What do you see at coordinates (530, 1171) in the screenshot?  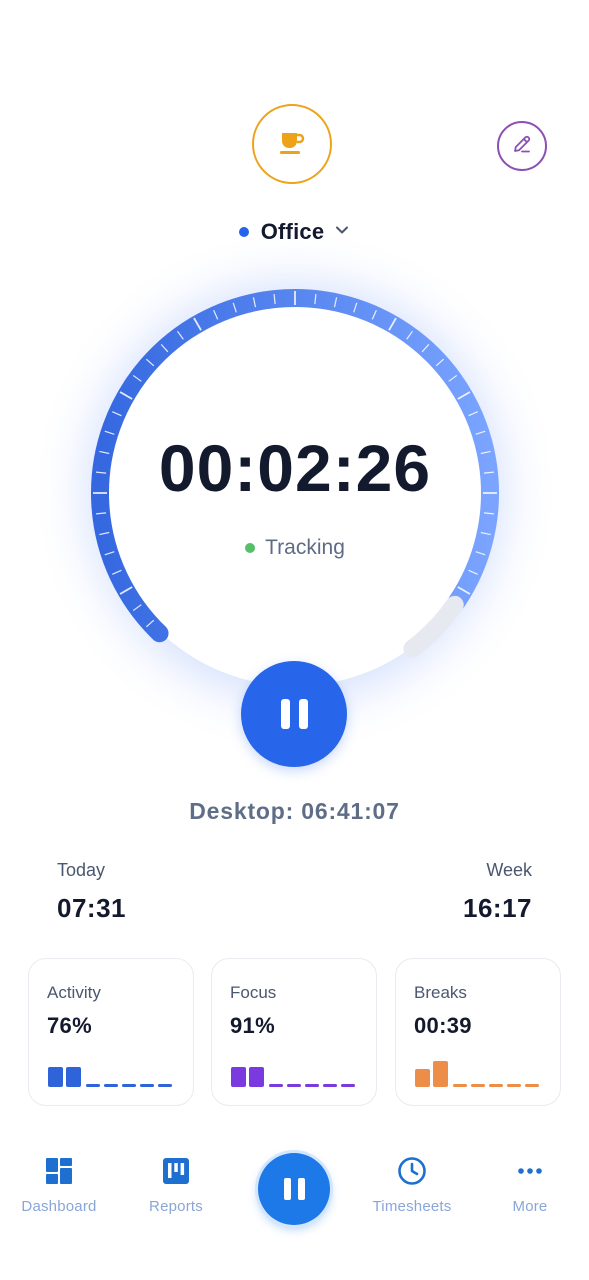 I see `more-dots-icon` at bounding box center [530, 1171].